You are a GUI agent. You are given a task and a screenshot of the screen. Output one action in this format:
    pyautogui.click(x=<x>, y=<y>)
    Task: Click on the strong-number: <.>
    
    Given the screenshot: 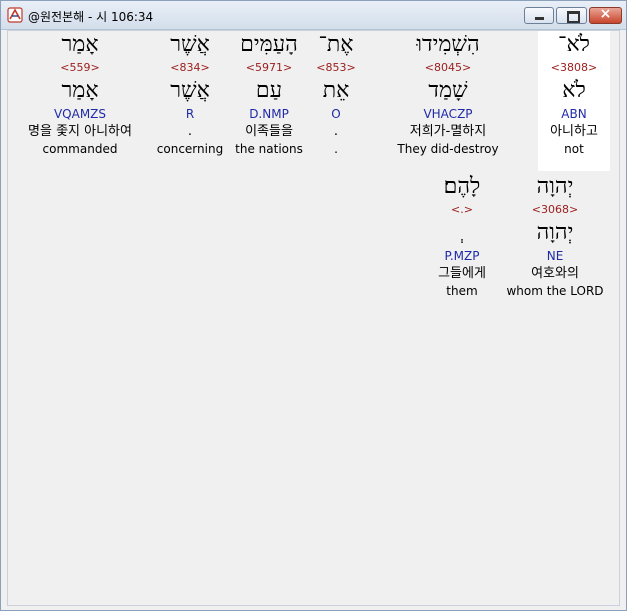 What is the action you would take?
    pyautogui.click(x=462, y=210)
    